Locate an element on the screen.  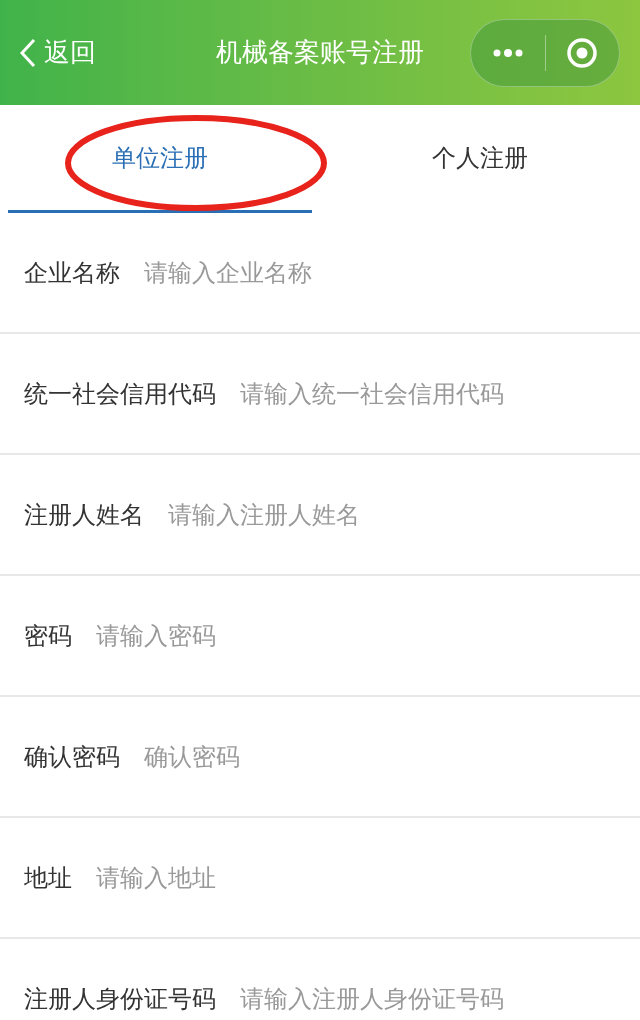
input-field: 确认密码 is located at coordinates (380, 756).